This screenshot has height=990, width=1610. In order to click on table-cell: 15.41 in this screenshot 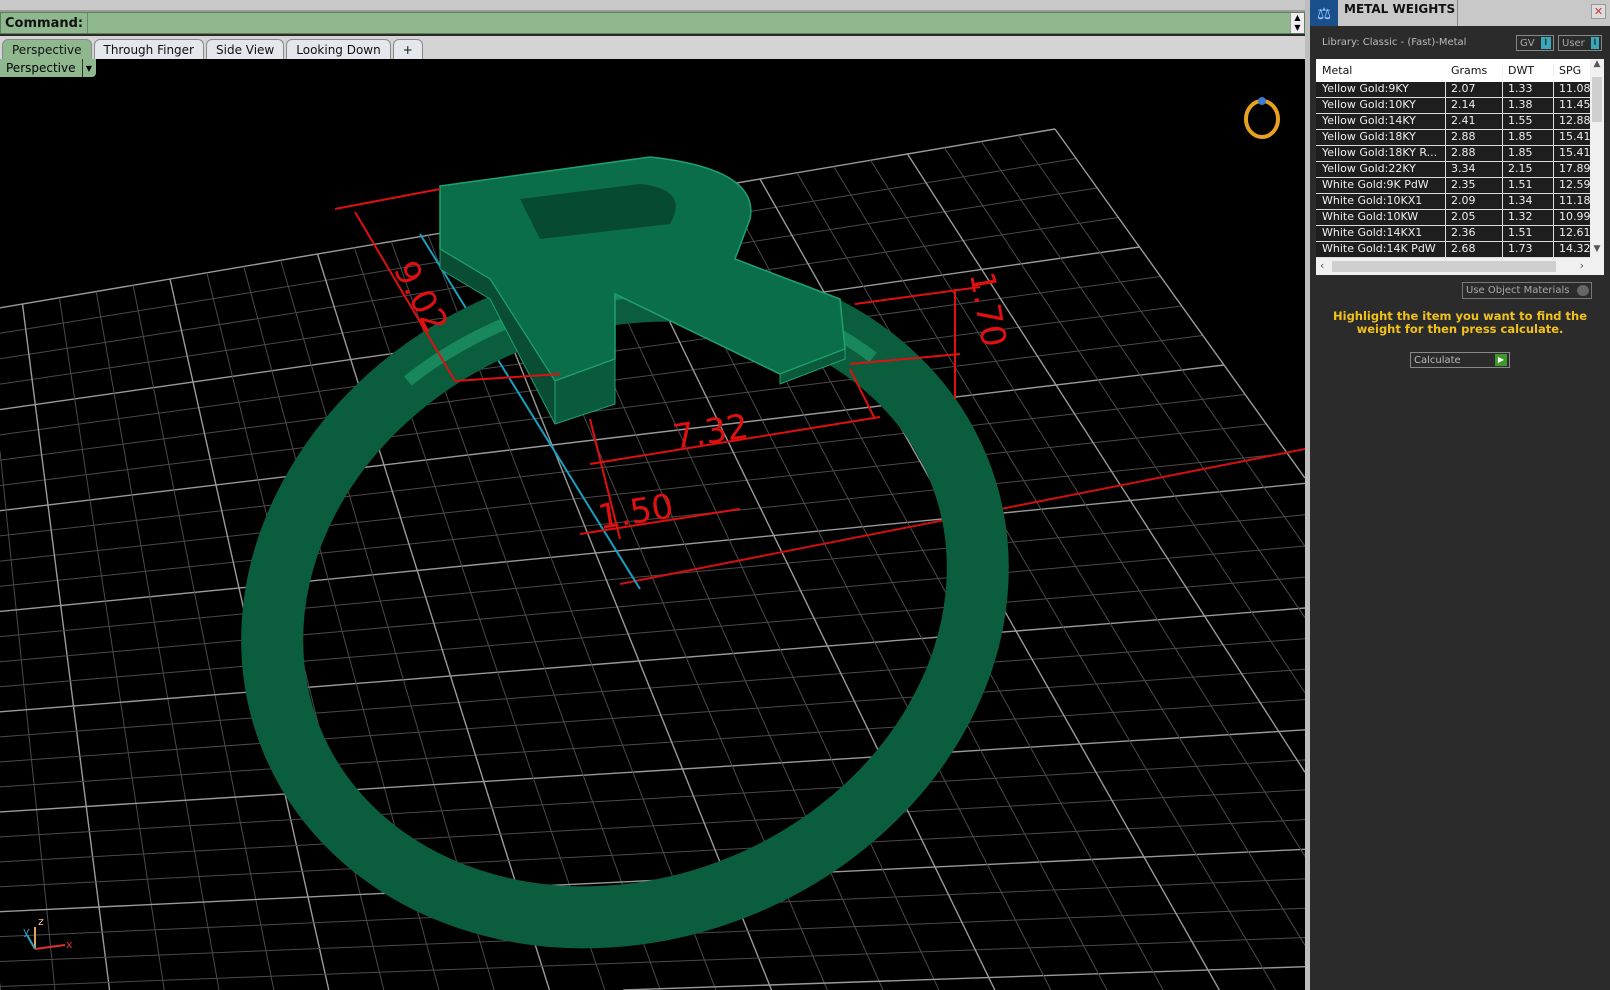, I will do `click(1574, 152)`.